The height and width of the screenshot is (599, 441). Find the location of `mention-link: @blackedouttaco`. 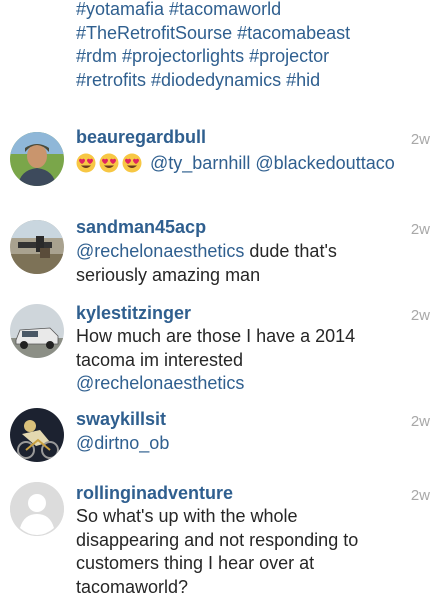

mention-link: @blackedouttaco is located at coordinates (324, 163).